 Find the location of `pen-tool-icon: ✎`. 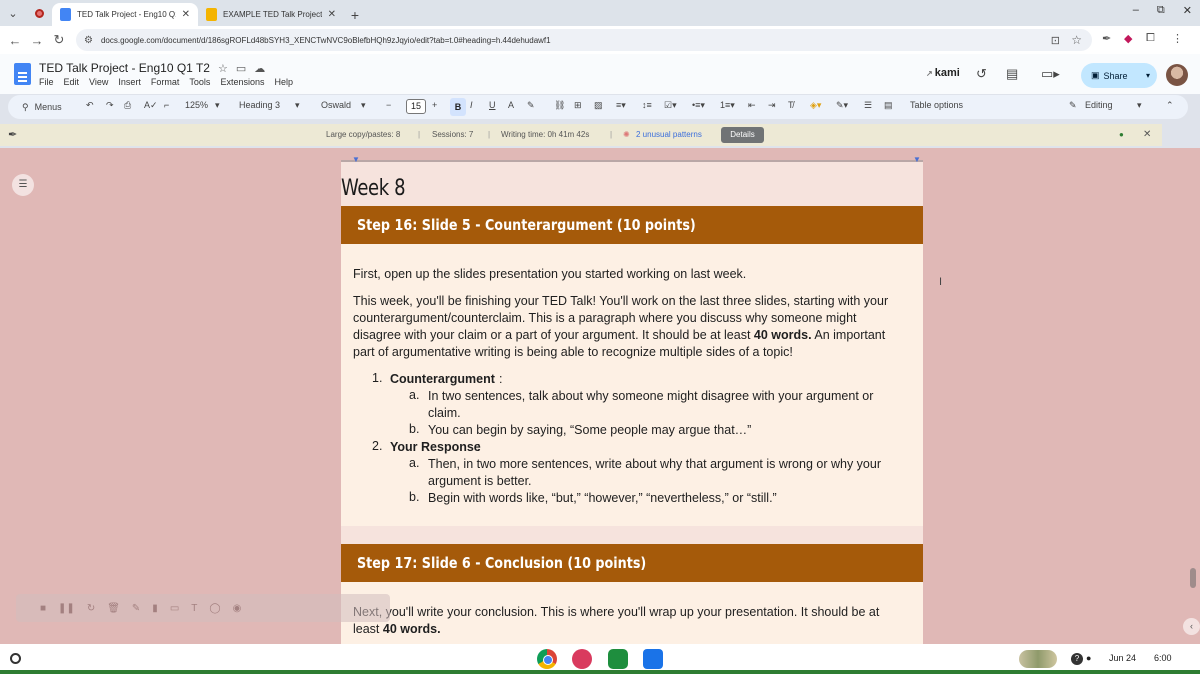

pen-tool-icon: ✎ is located at coordinates (136, 608).